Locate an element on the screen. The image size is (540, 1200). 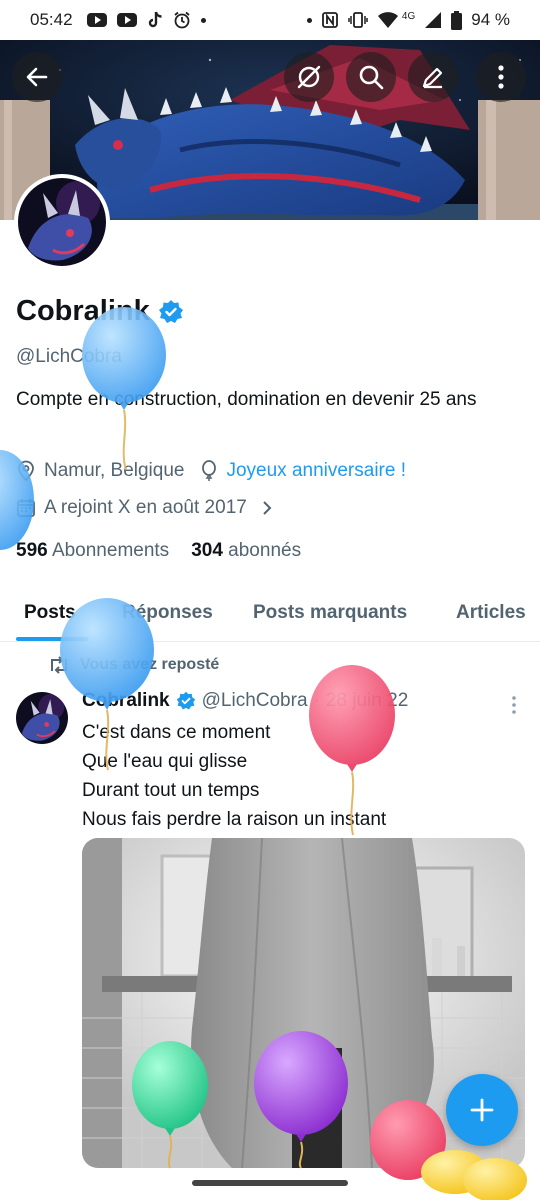
repost-indicator: Vous avez reposté is located at coordinates (133, 665).